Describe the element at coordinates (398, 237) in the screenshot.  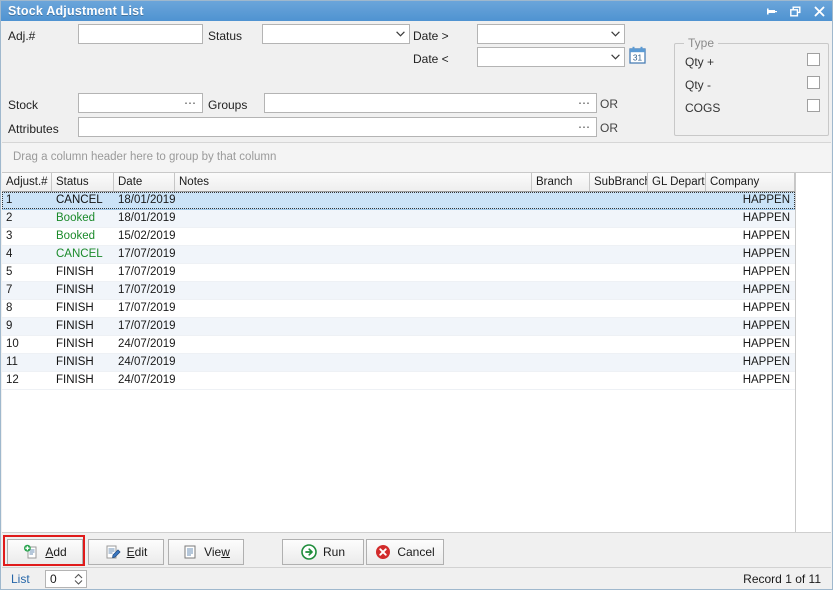
I see `table-row: 3 Booked 15/02/2019 HAPPEN` at that location.